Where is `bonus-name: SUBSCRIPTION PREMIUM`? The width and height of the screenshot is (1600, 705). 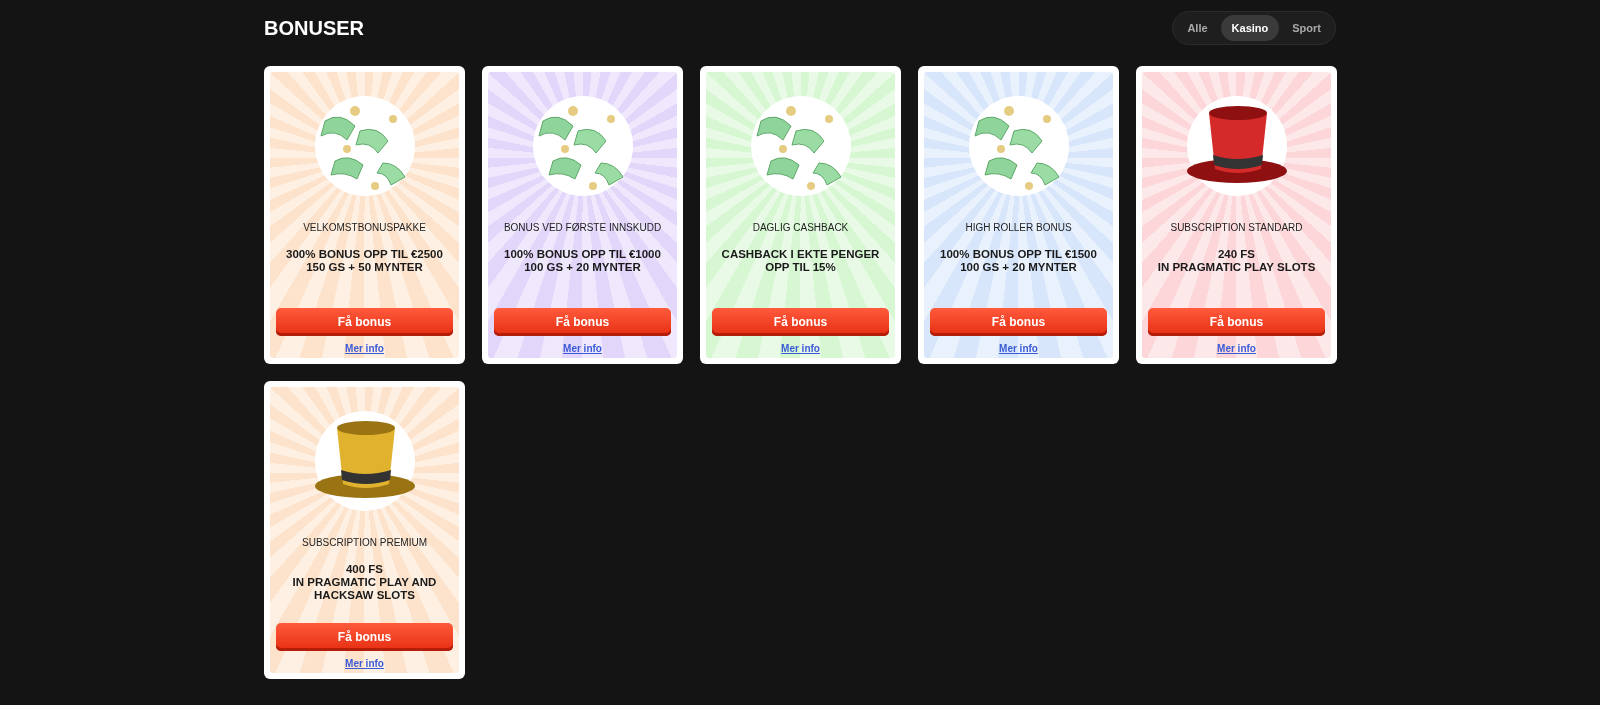 bonus-name: SUBSCRIPTION PREMIUM is located at coordinates (364, 542).